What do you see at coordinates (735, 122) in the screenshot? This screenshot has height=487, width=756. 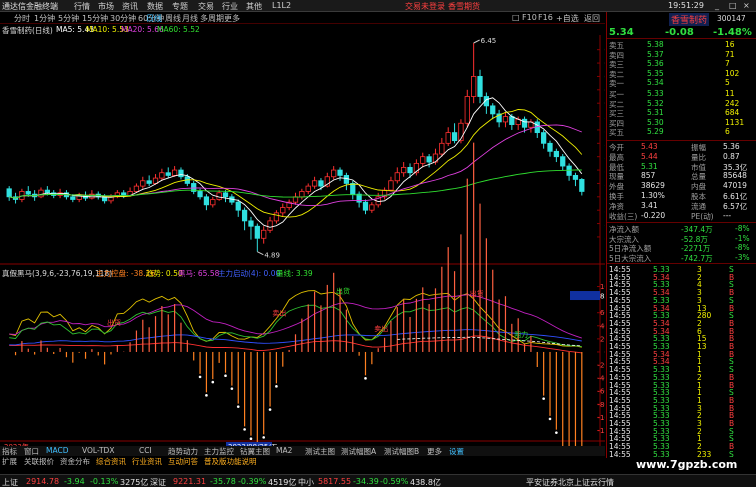 I see `buy-level-cell: 1131` at bounding box center [735, 122].